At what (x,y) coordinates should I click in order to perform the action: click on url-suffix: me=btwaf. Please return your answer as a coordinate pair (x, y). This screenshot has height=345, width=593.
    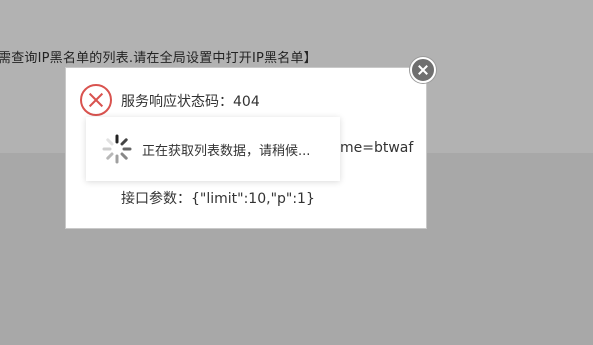
    Looking at the image, I should click on (377, 148).